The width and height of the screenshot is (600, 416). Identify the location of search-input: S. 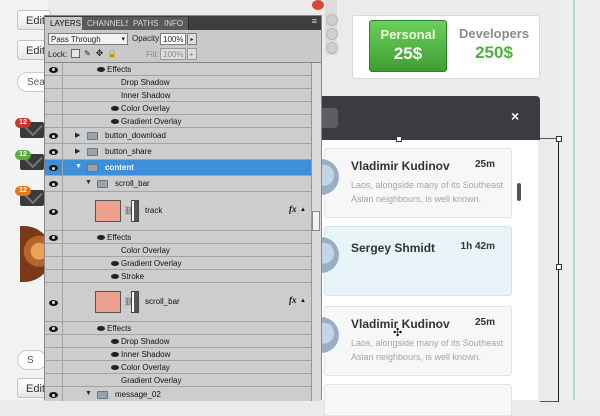
(32, 360).